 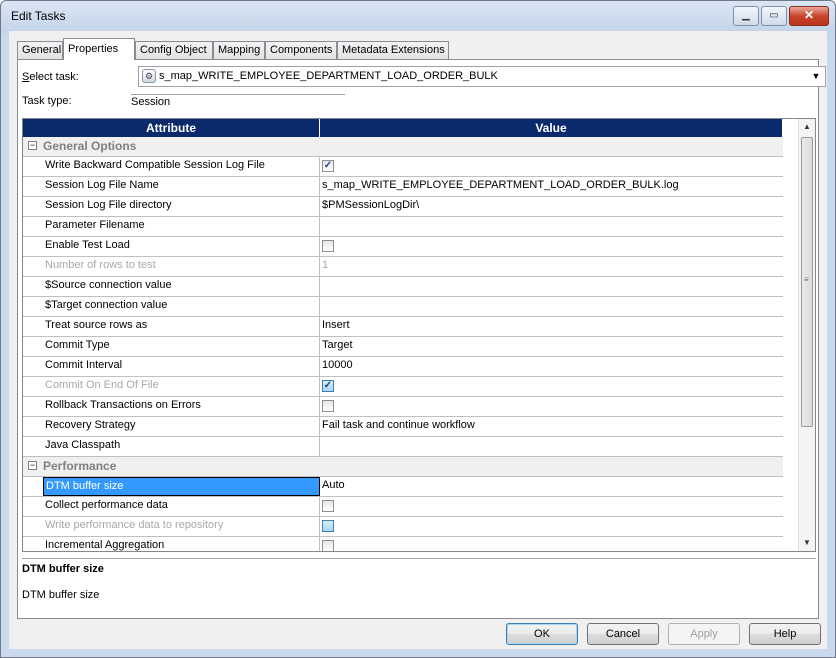 What do you see at coordinates (785, 634) in the screenshot?
I see `help-button: Help` at bounding box center [785, 634].